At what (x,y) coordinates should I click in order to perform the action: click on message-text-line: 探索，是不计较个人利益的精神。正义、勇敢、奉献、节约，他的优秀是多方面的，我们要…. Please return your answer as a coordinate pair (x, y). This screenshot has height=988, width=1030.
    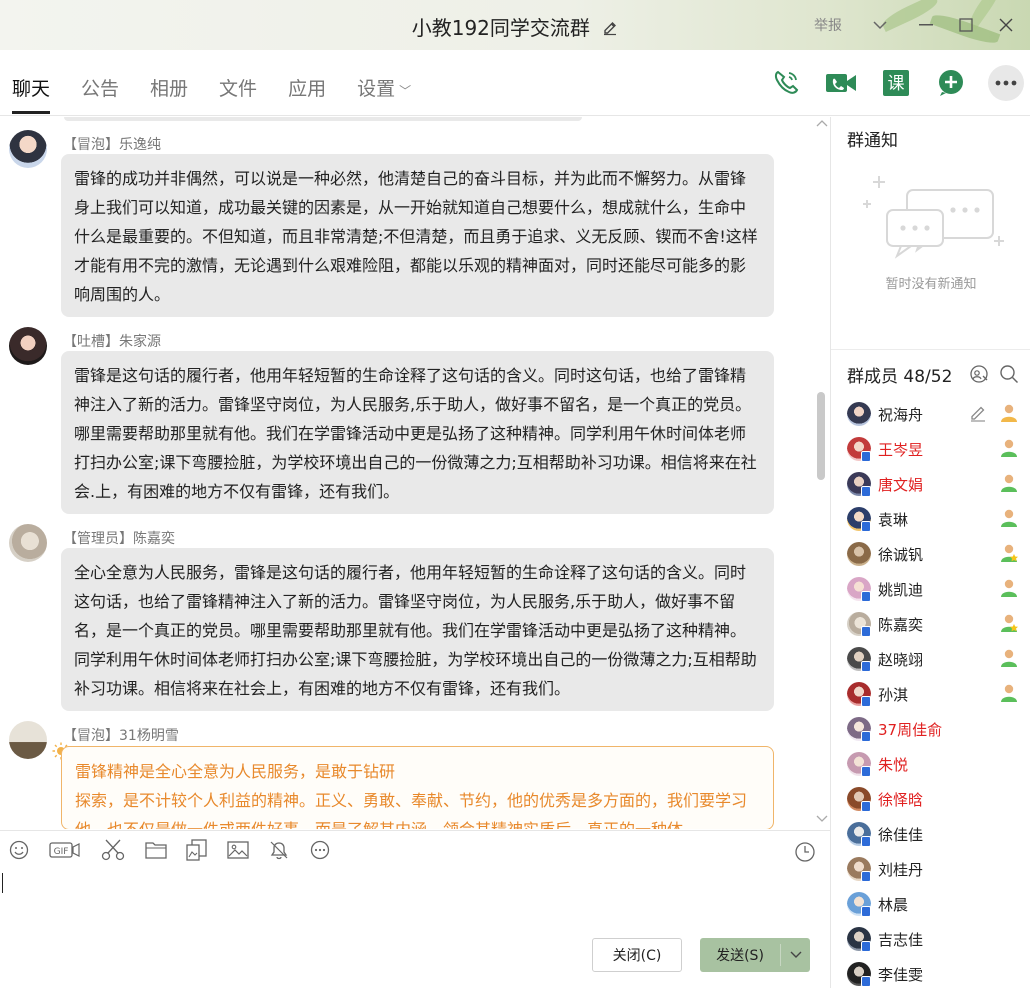
    Looking at the image, I should click on (411, 810).